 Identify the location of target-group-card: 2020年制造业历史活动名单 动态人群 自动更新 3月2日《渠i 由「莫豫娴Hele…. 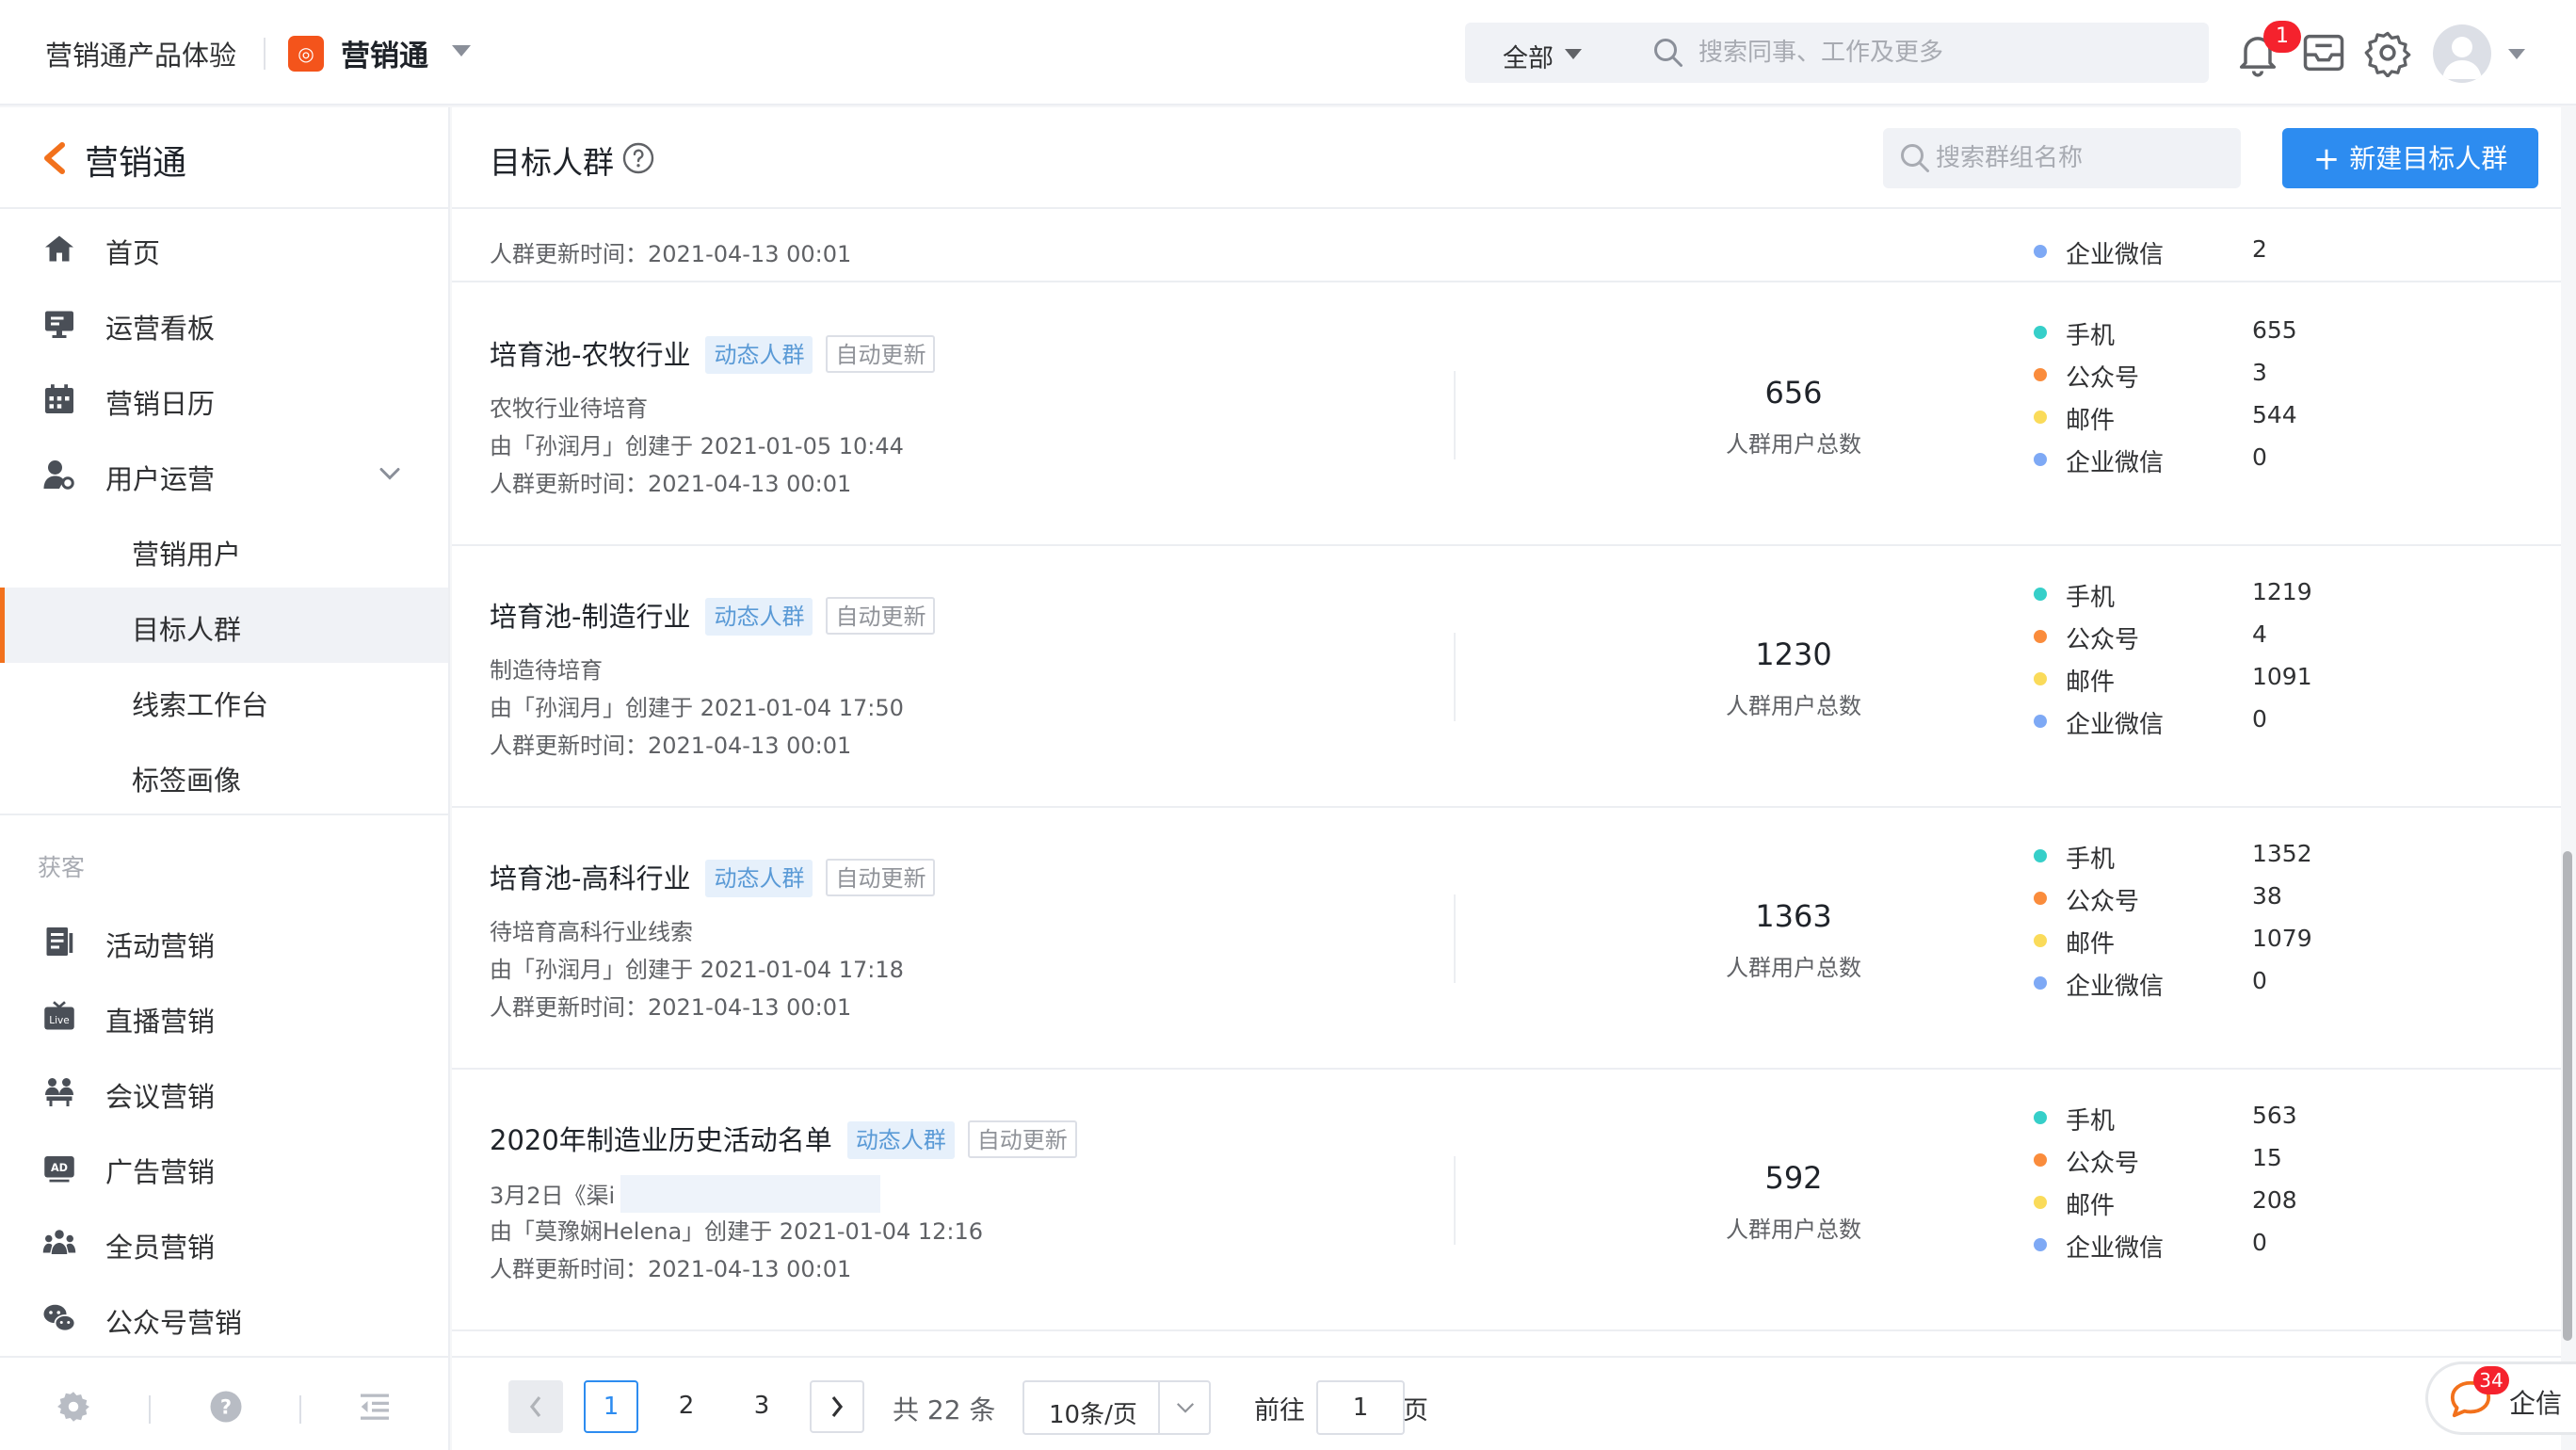
(1506, 1200).